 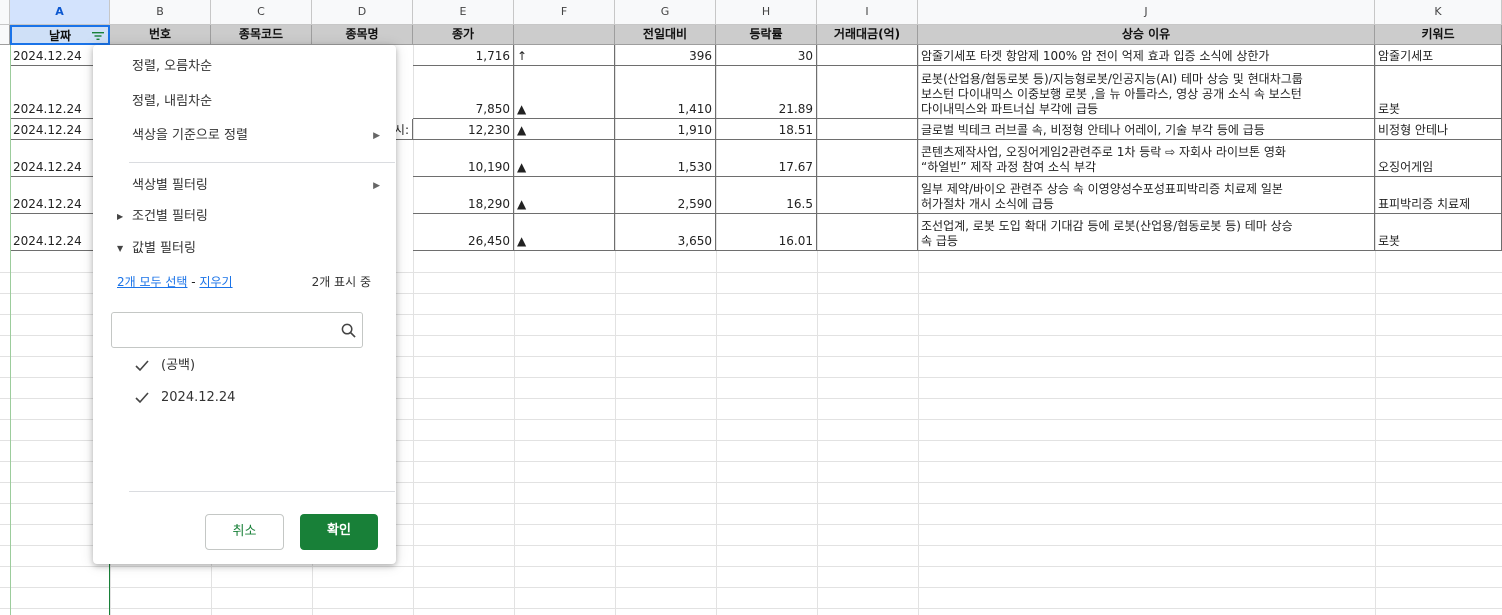 What do you see at coordinates (244, 217) in the screenshot?
I see `menu-filter-condition: ▶ 조건별 필터링` at bounding box center [244, 217].